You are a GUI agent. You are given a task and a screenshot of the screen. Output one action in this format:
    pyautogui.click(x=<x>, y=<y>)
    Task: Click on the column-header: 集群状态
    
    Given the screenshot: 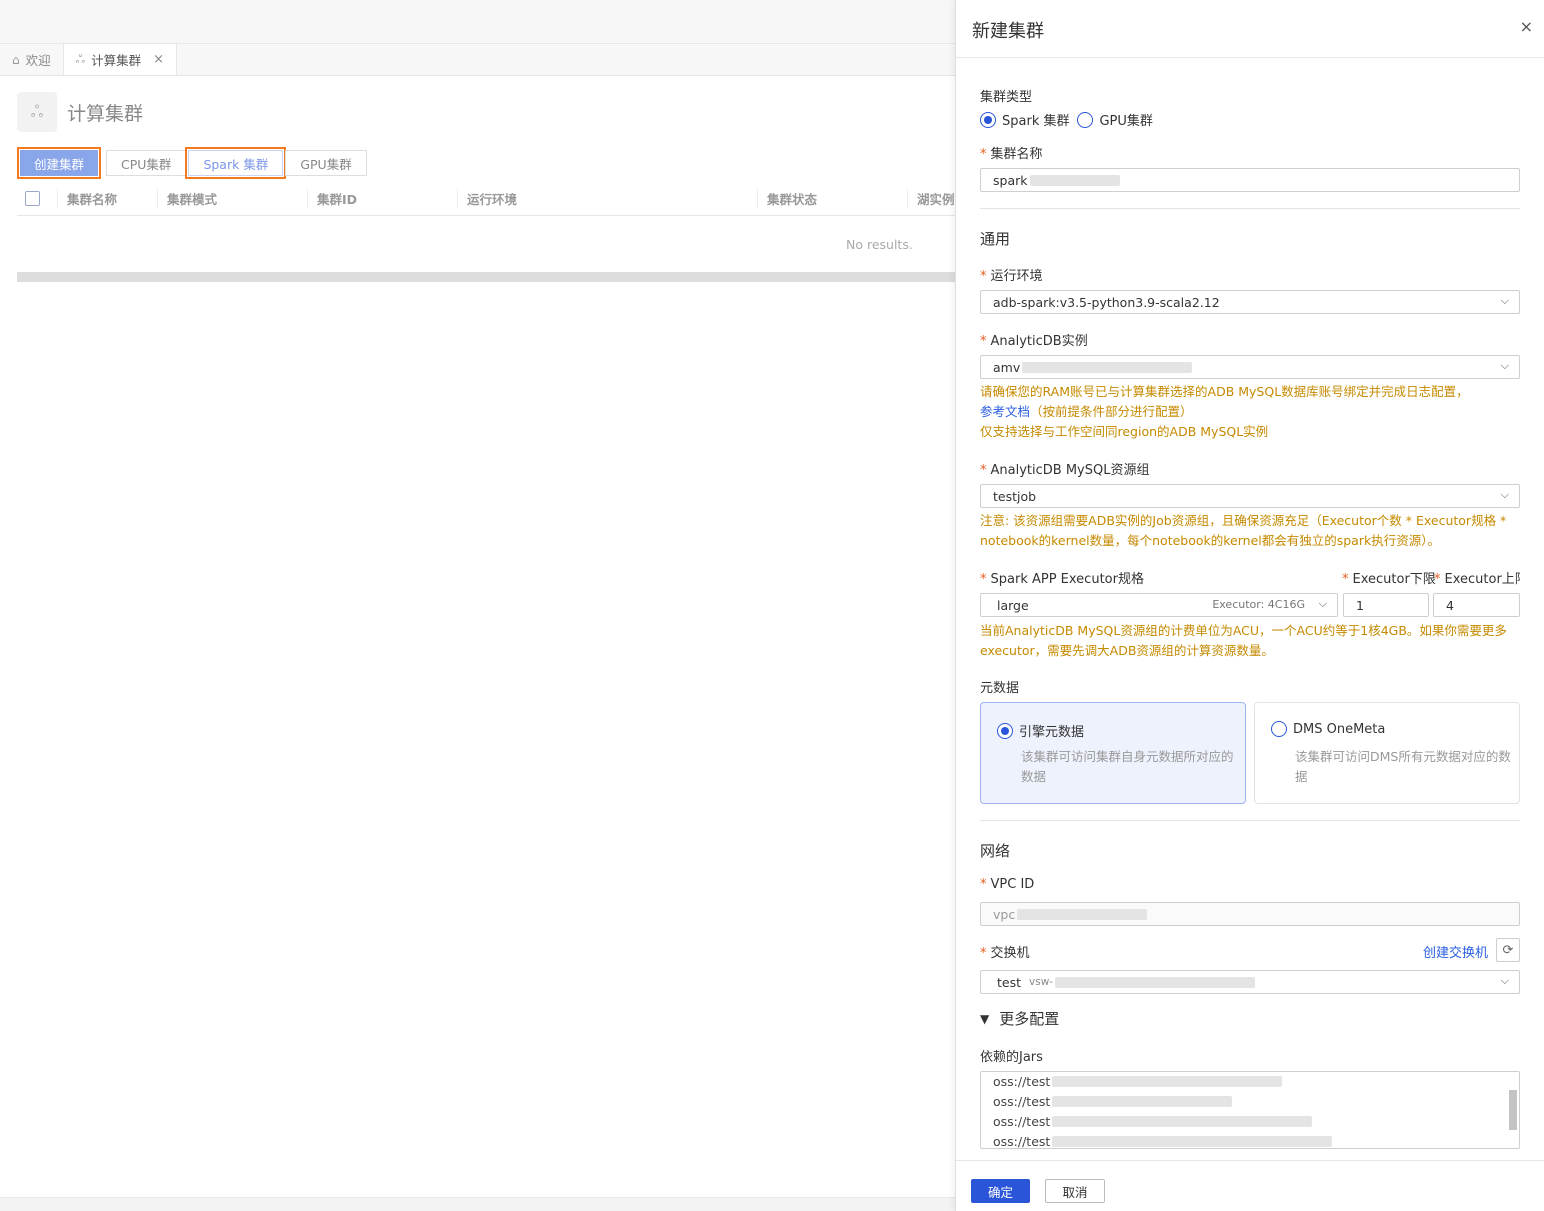 What is the action you would take?
    pyautogui.click(x=832, y=198)
    